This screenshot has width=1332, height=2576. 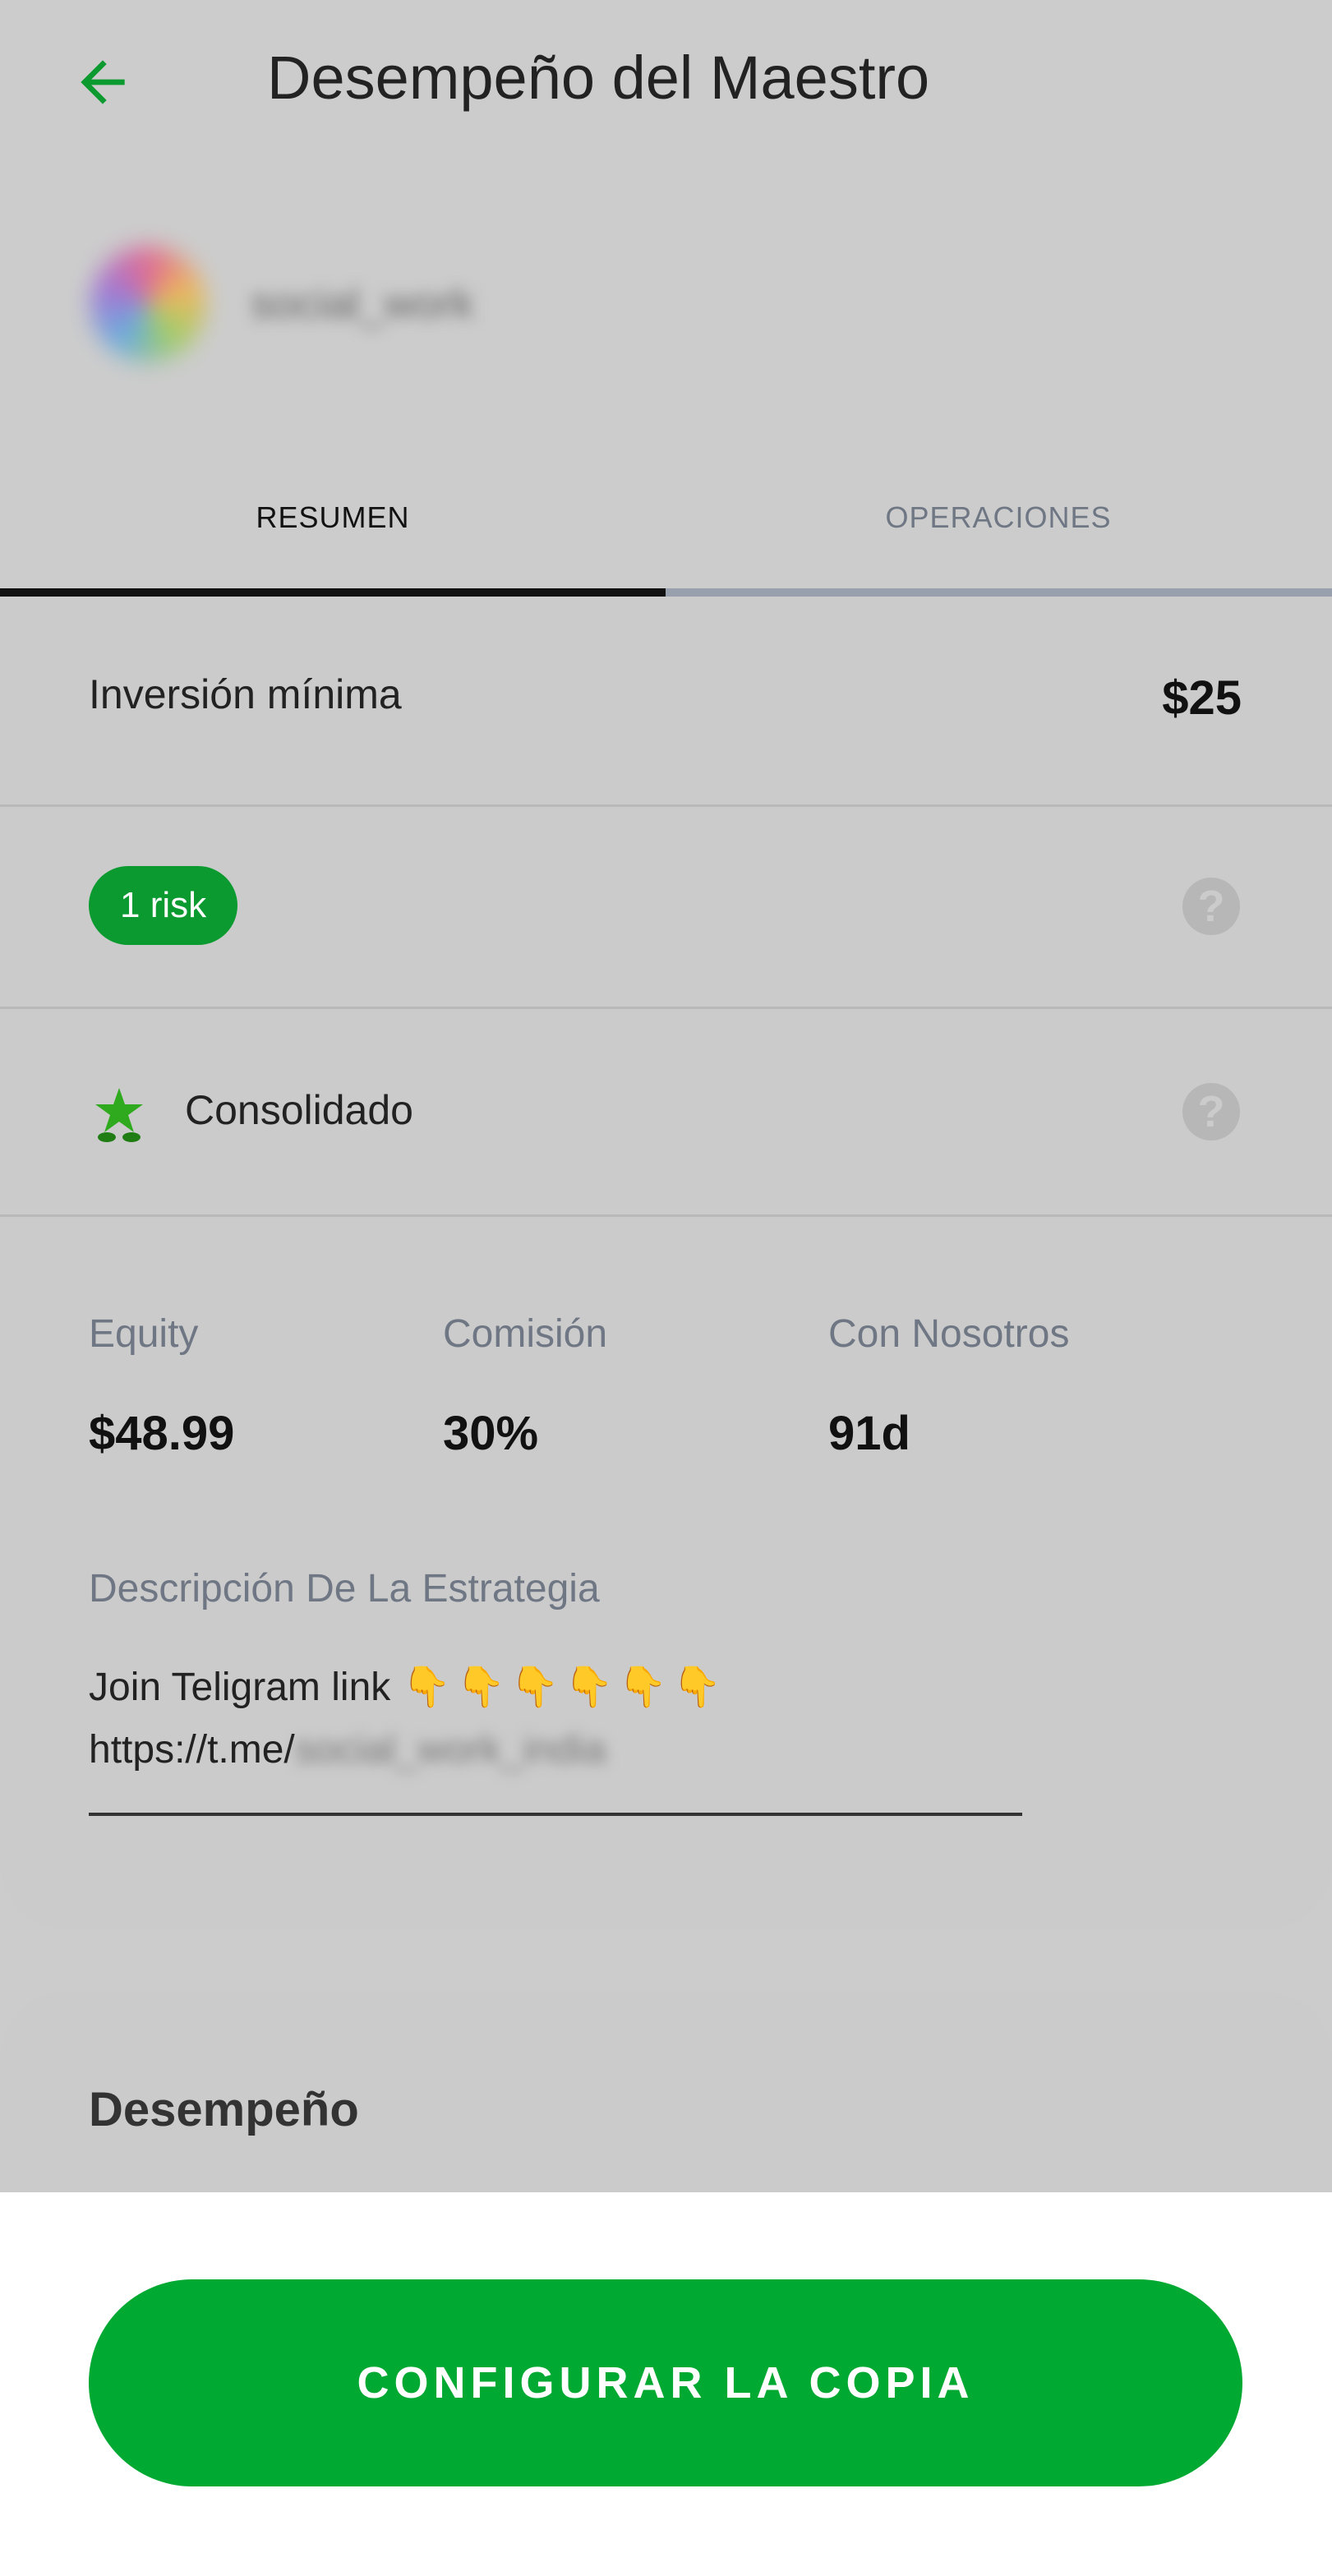 I want to click on stat-commission-value: 30%, so click(x=491, y=1433).